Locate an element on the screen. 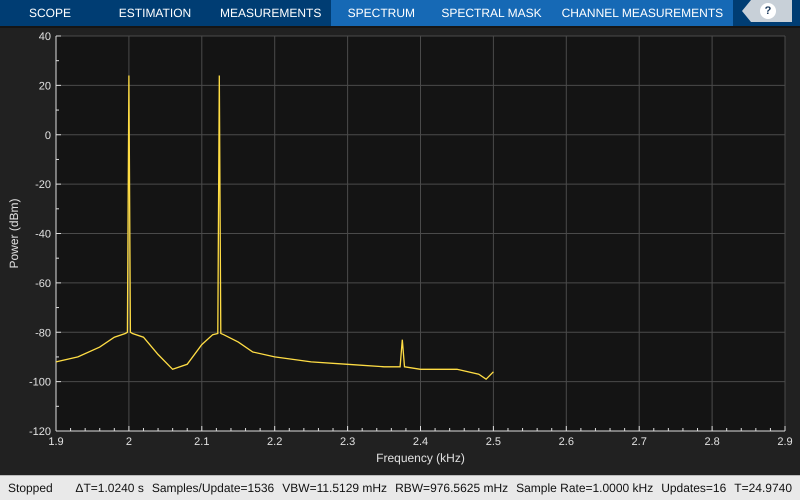 The height and width of the screenshot is (500, 800). y-tick-label: -80 is located at coordinates (43, 333).